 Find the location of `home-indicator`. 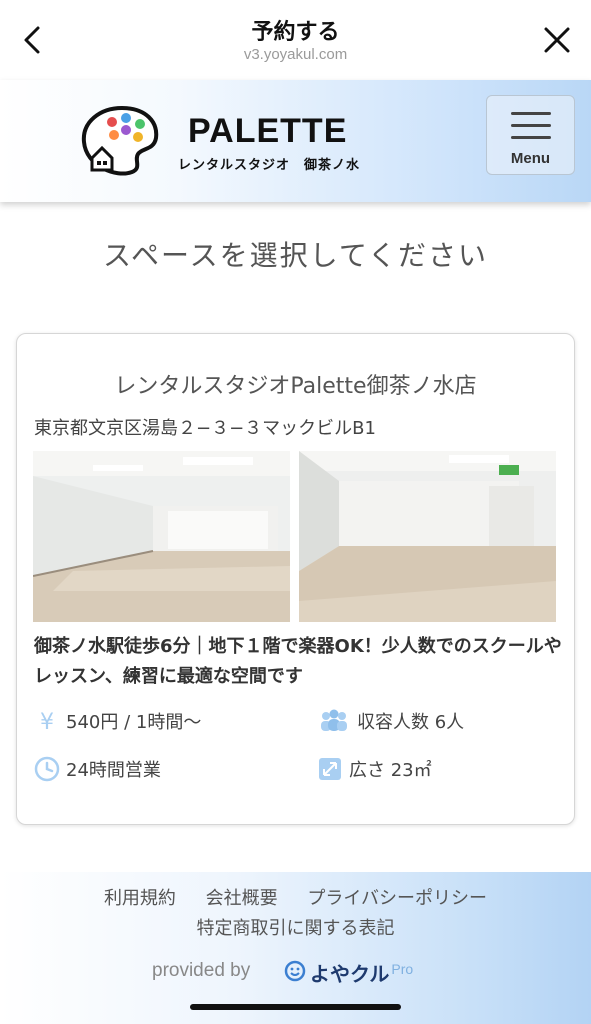

home-indicator is located at coordinates (295, 1007).